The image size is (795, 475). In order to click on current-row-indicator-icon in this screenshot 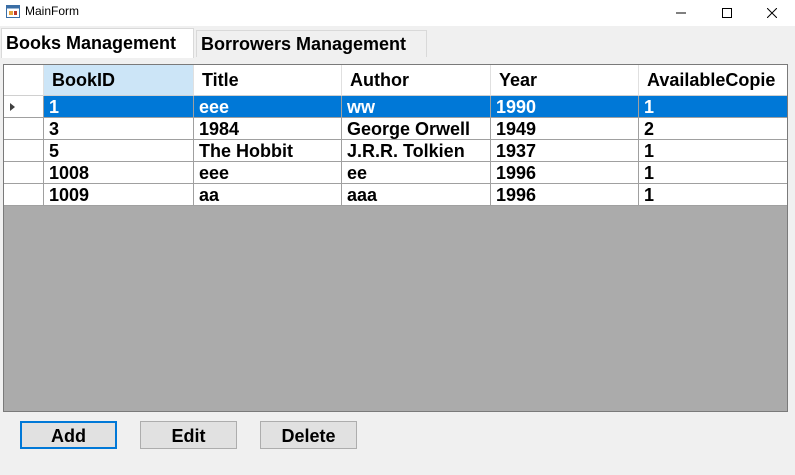, I will do `click(12, 107)`.